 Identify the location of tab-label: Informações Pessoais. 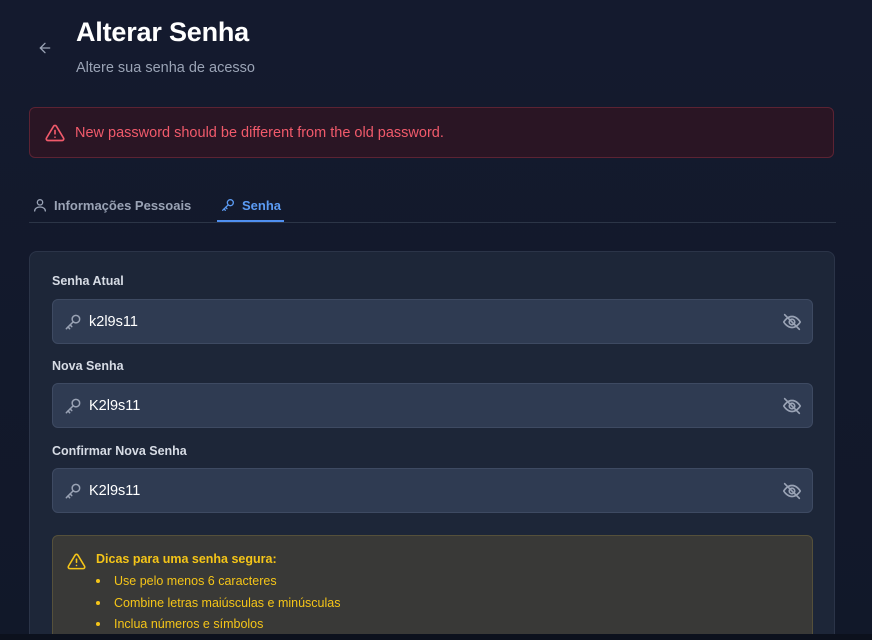
(123, 205).